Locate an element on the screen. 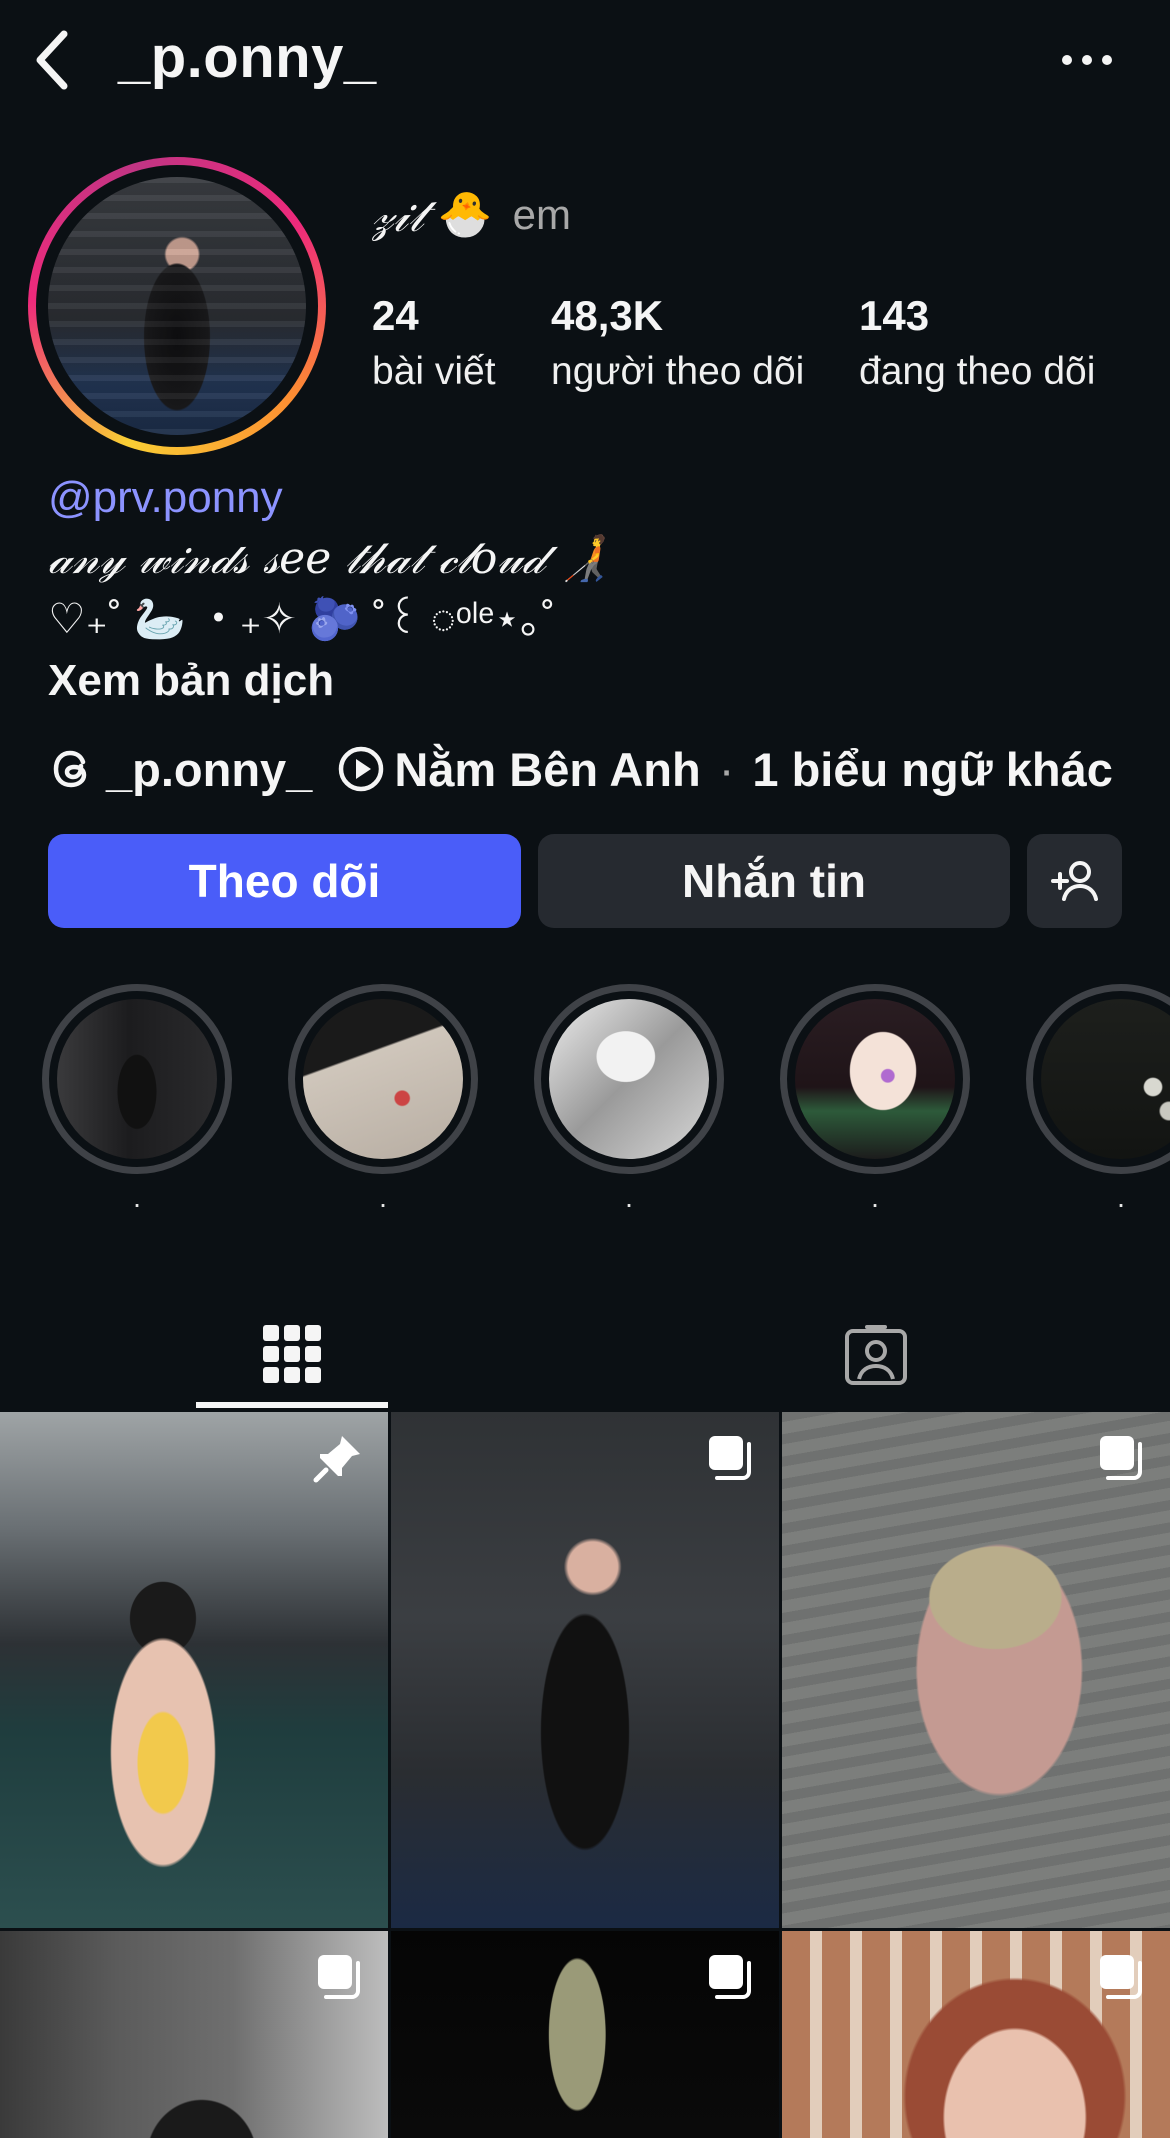  display-name: 𝓏𝒾𝓉 🐣 em is located at coordinates (471, 215).